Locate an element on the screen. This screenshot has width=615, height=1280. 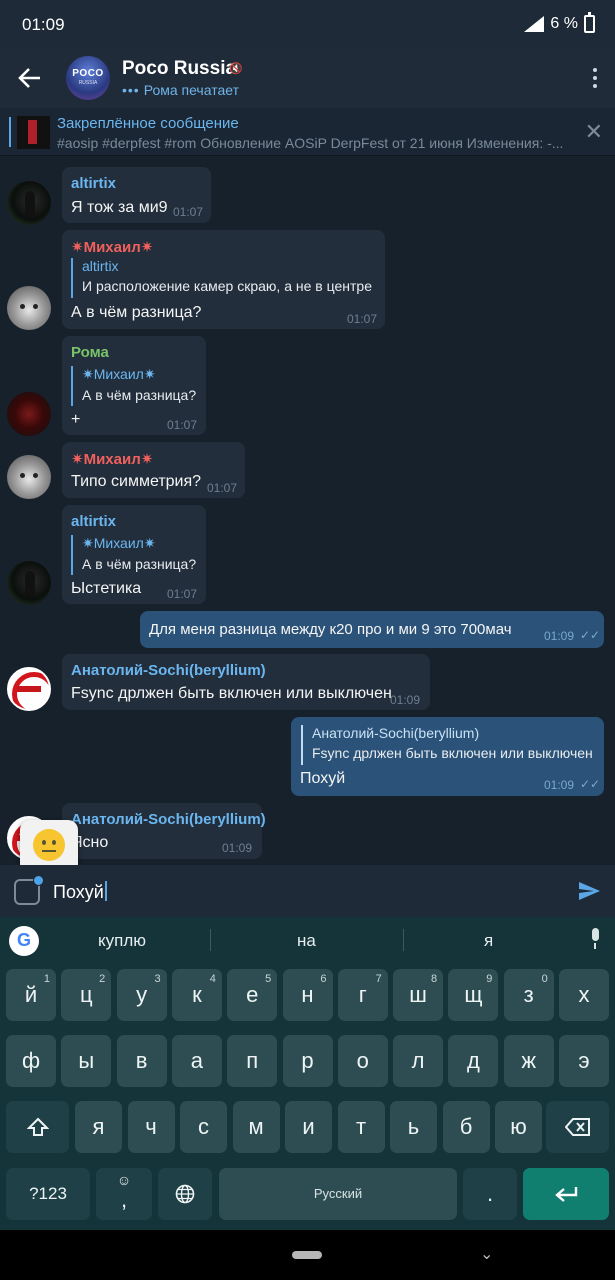
key-row2-7: л is located at coordinates (418, 1061).